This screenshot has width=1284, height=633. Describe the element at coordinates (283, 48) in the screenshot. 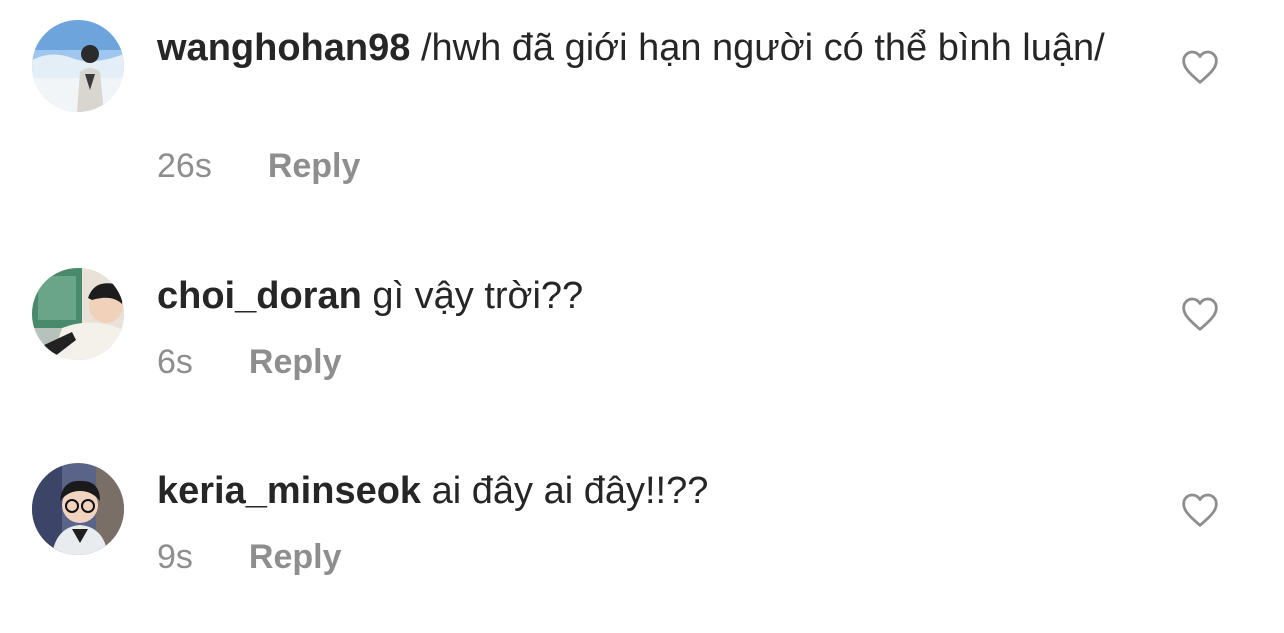

I see `comment-username: wanghohan98` at that location.